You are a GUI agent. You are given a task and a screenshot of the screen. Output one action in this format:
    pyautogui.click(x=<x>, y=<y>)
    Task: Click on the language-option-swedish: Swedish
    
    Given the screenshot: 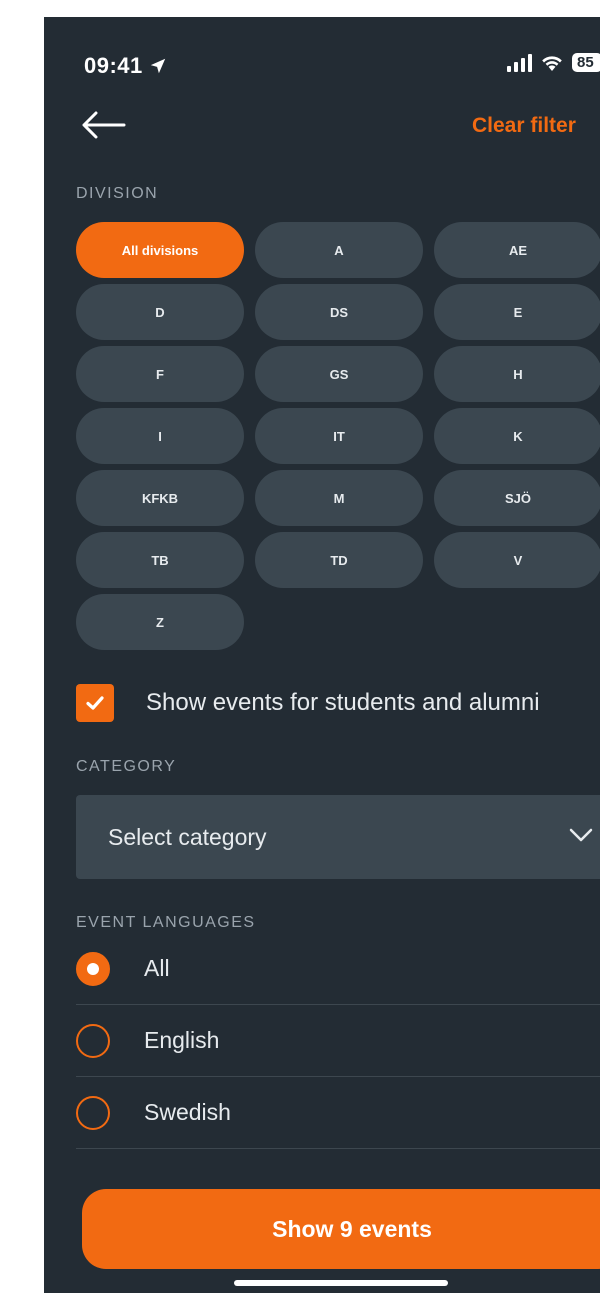 What is the action you would take?
    pyautogui.click(x=338, y=1113)
    